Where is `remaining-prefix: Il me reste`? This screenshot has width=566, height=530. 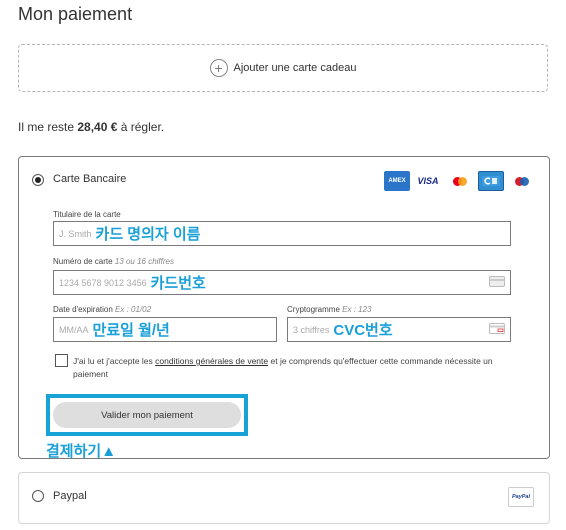
remaining-prefix: Il me reste is located at coordinates (46, 127).